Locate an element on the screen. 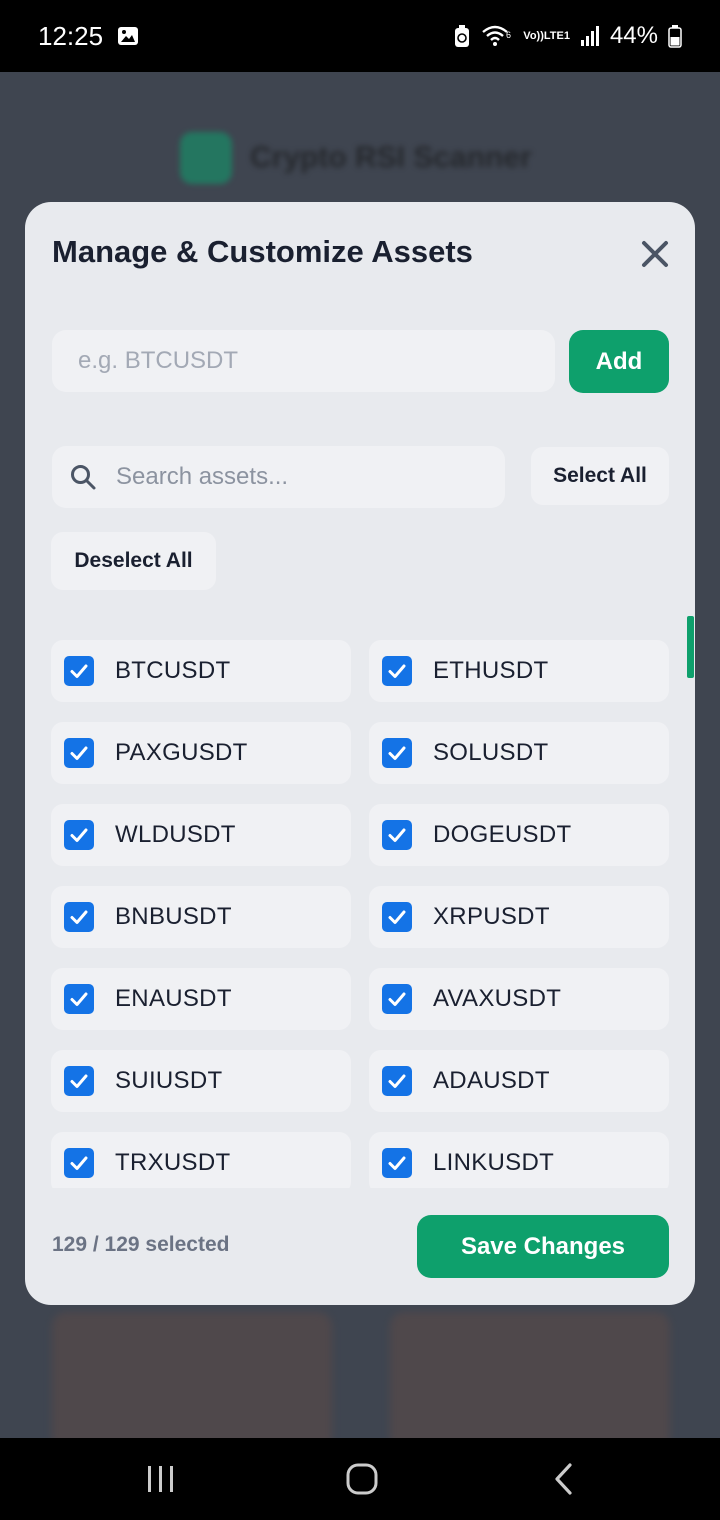  asset-label: ADAUSDT is located at coordinates (491, 1080).